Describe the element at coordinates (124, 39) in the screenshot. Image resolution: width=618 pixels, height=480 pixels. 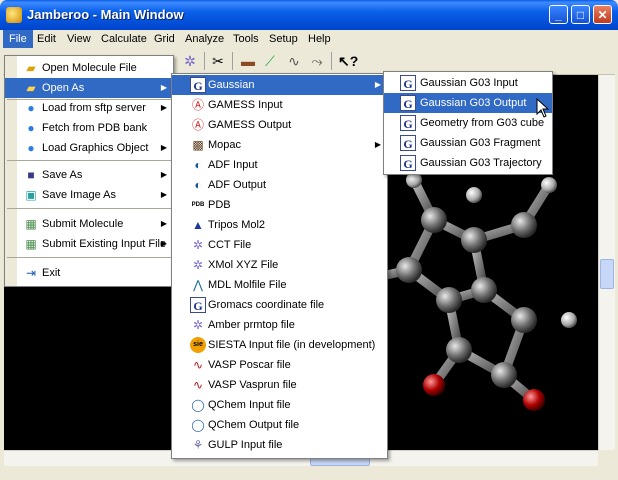
I see `menu-calculate: Calculate` at that location.